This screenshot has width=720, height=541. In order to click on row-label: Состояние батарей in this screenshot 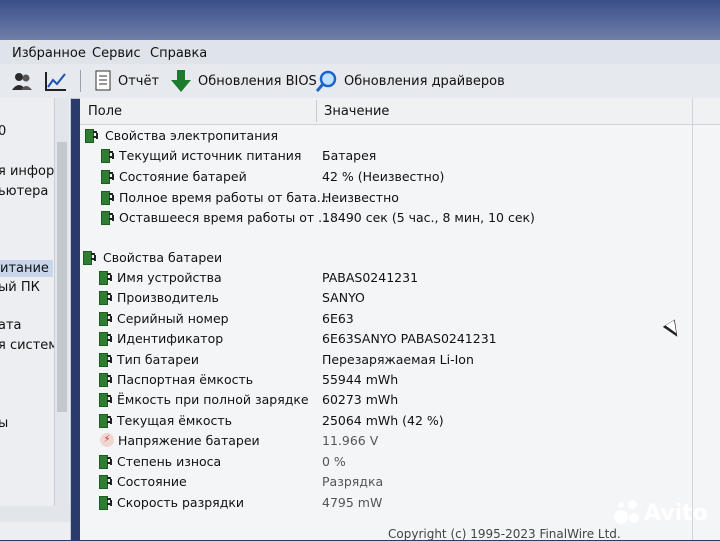, I will do `click(183, 176)`.